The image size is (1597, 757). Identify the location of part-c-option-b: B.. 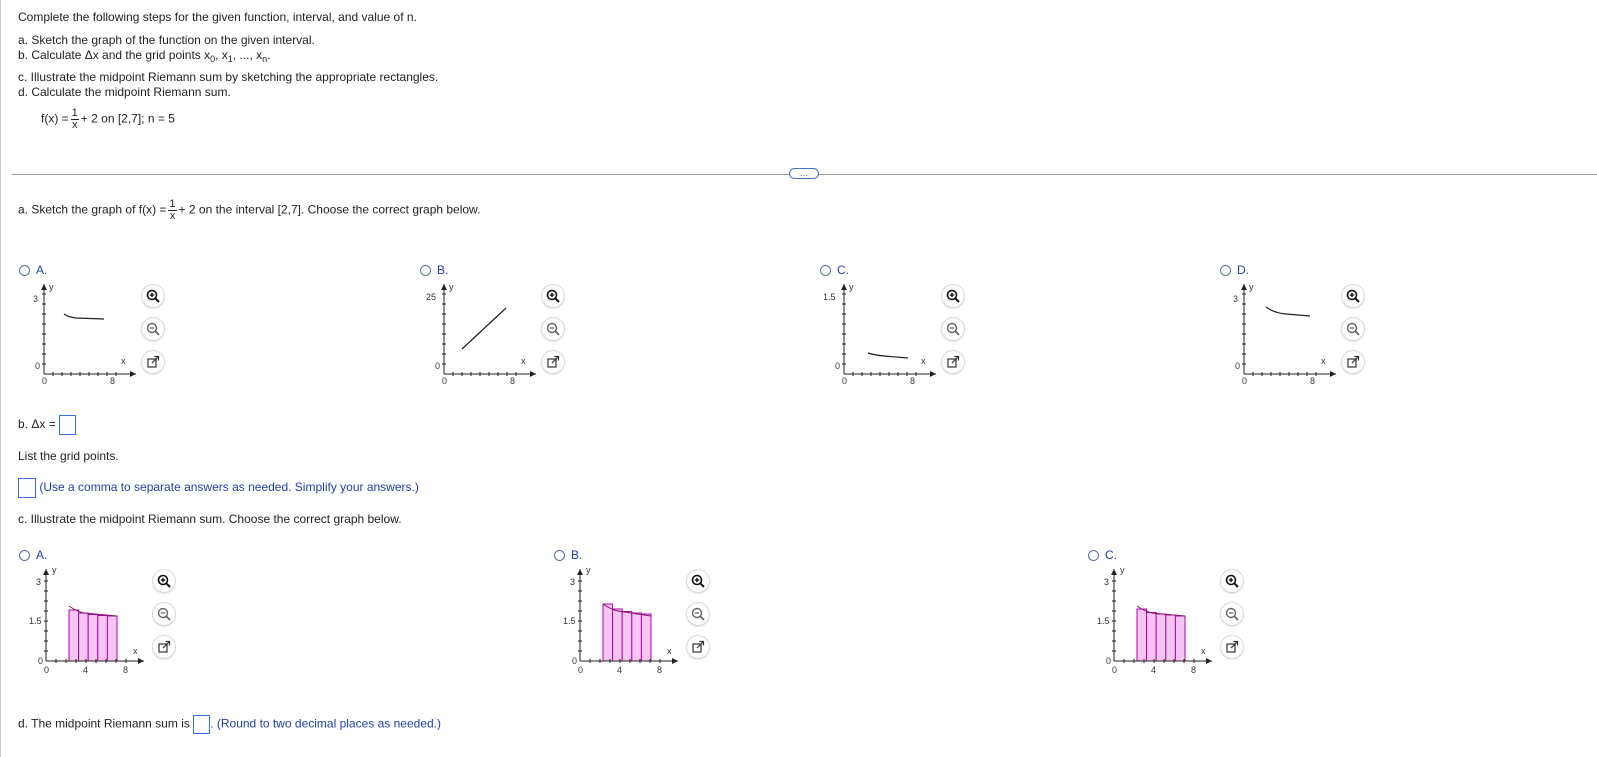
(568, 555).